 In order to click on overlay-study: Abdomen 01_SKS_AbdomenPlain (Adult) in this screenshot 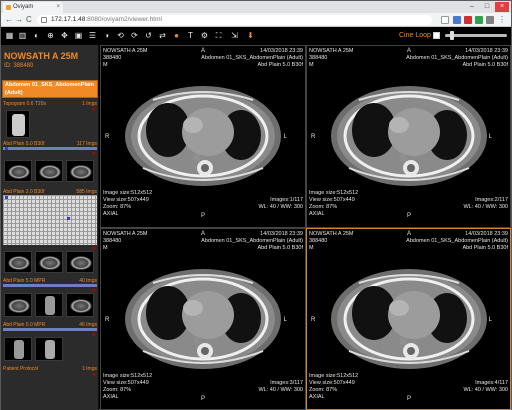, I will do `click(252, 241)`.